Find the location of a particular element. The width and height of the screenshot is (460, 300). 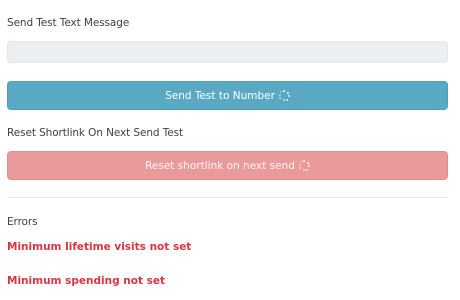

reset-shortlink-button-label: Reset shortlink on next send is located at coordinates (220, 165).